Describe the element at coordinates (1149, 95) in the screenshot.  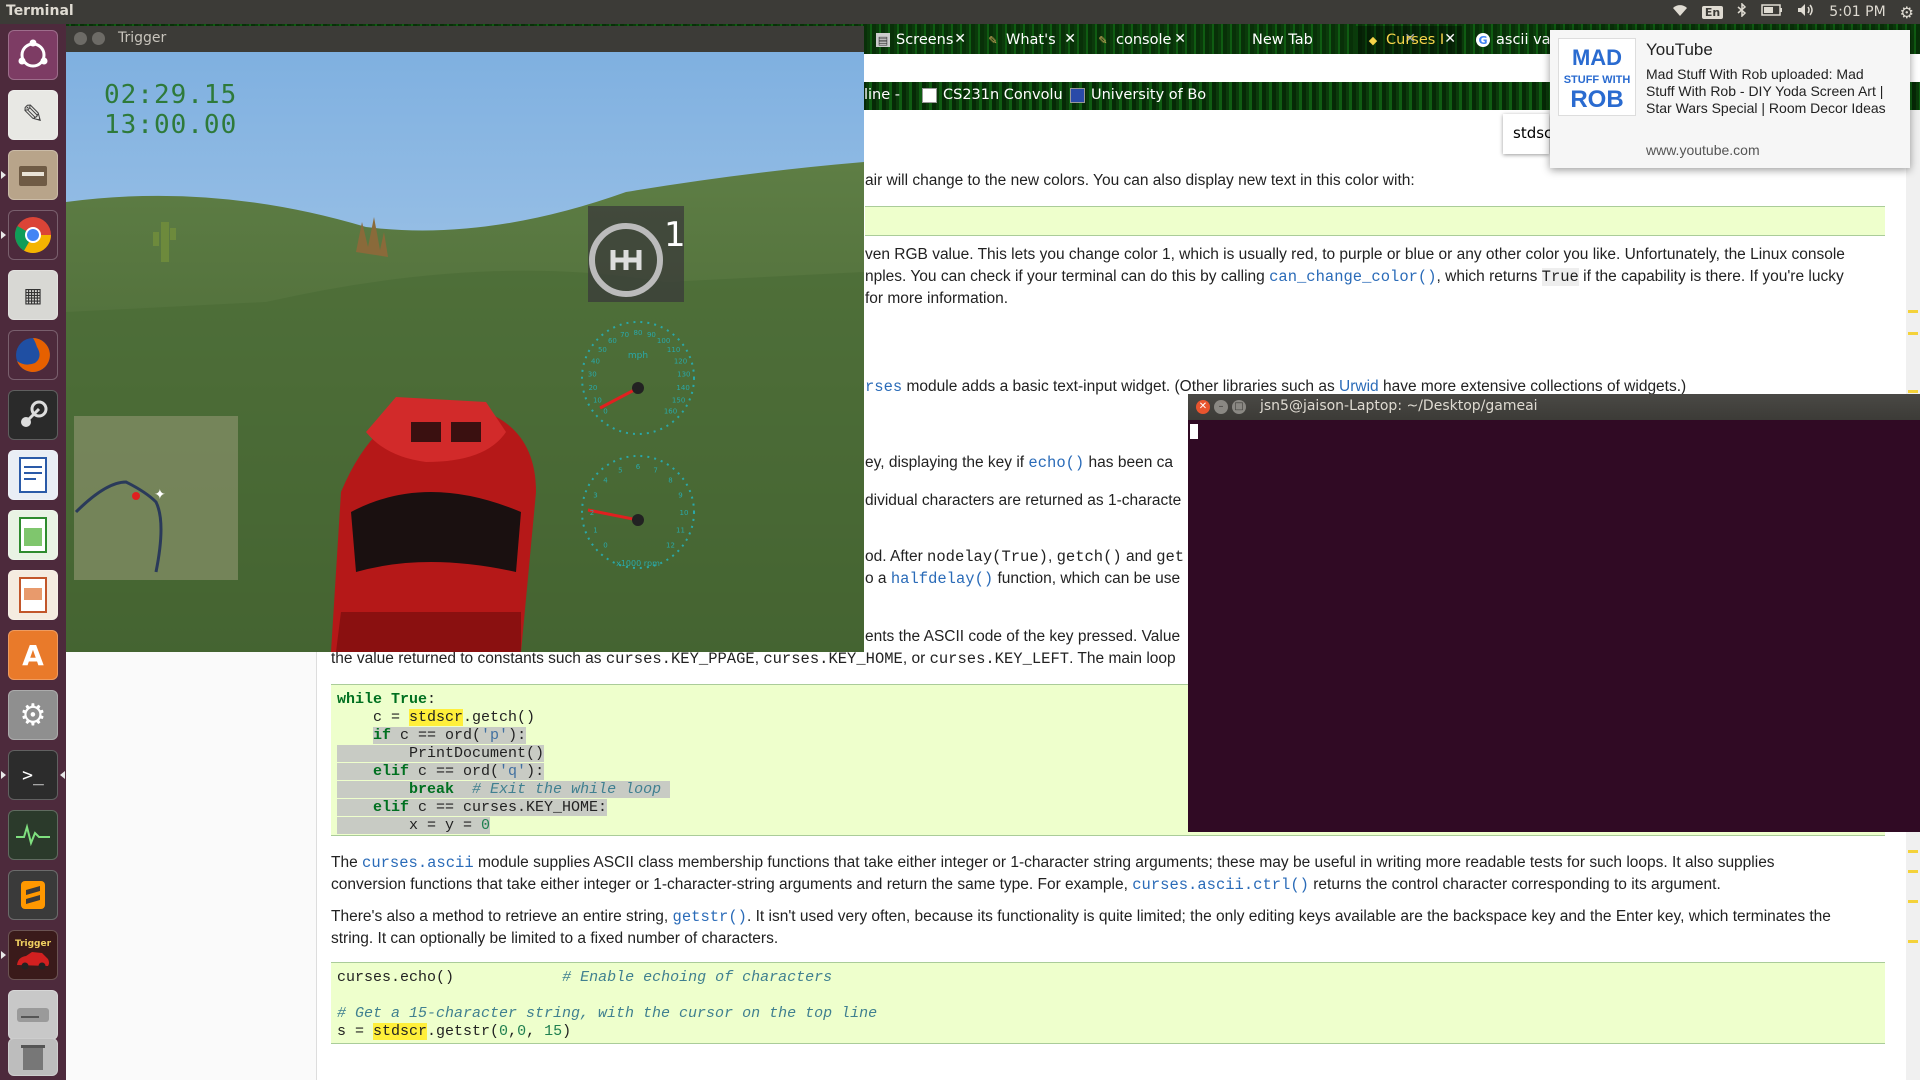
I see `bookmark-label: University of Bo` at that location.